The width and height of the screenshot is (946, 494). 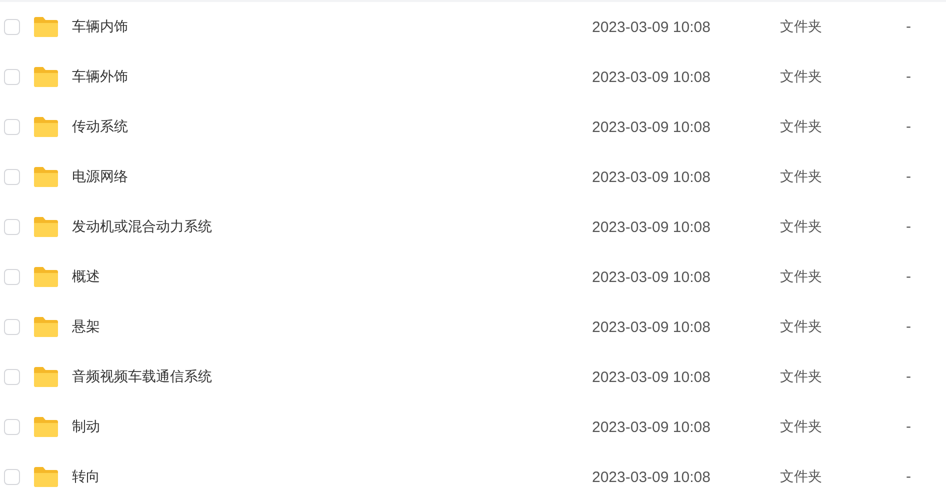 What do you see at coordinates (332, 377) in the screenshot?
I see `file-name: 音频视频车载通信系统` at bounding box center [332, 377].